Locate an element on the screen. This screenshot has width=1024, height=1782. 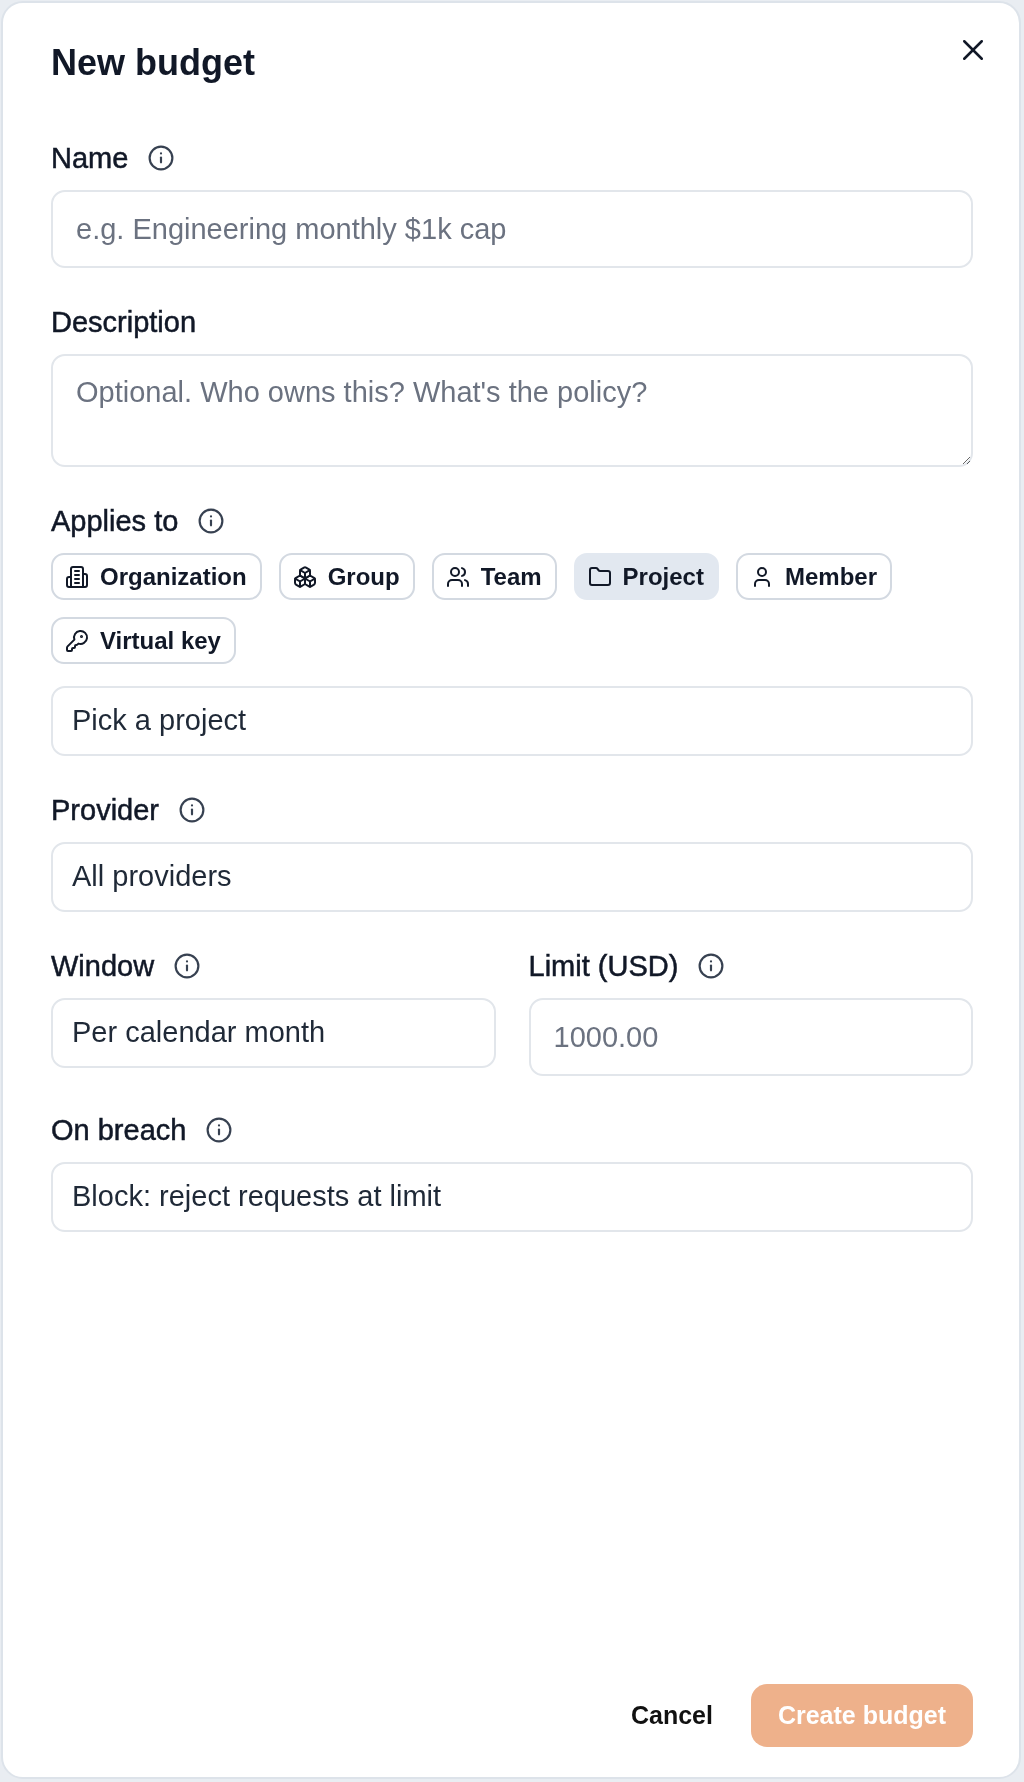
scope-chip: Organization is located at coordinates (156, 576).